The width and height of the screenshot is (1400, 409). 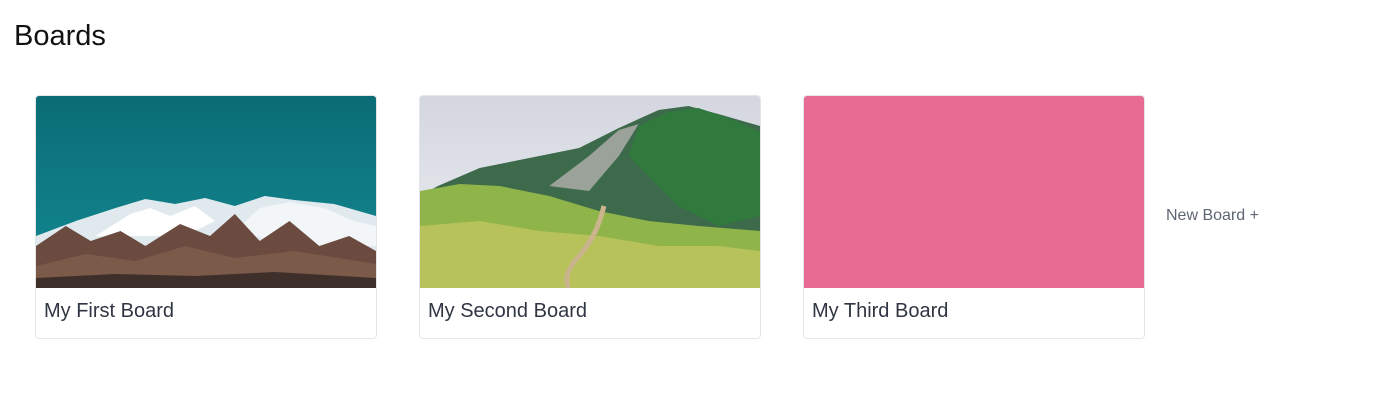 I want to click on board-card-first: My First Board, so click(x=206, y=217).